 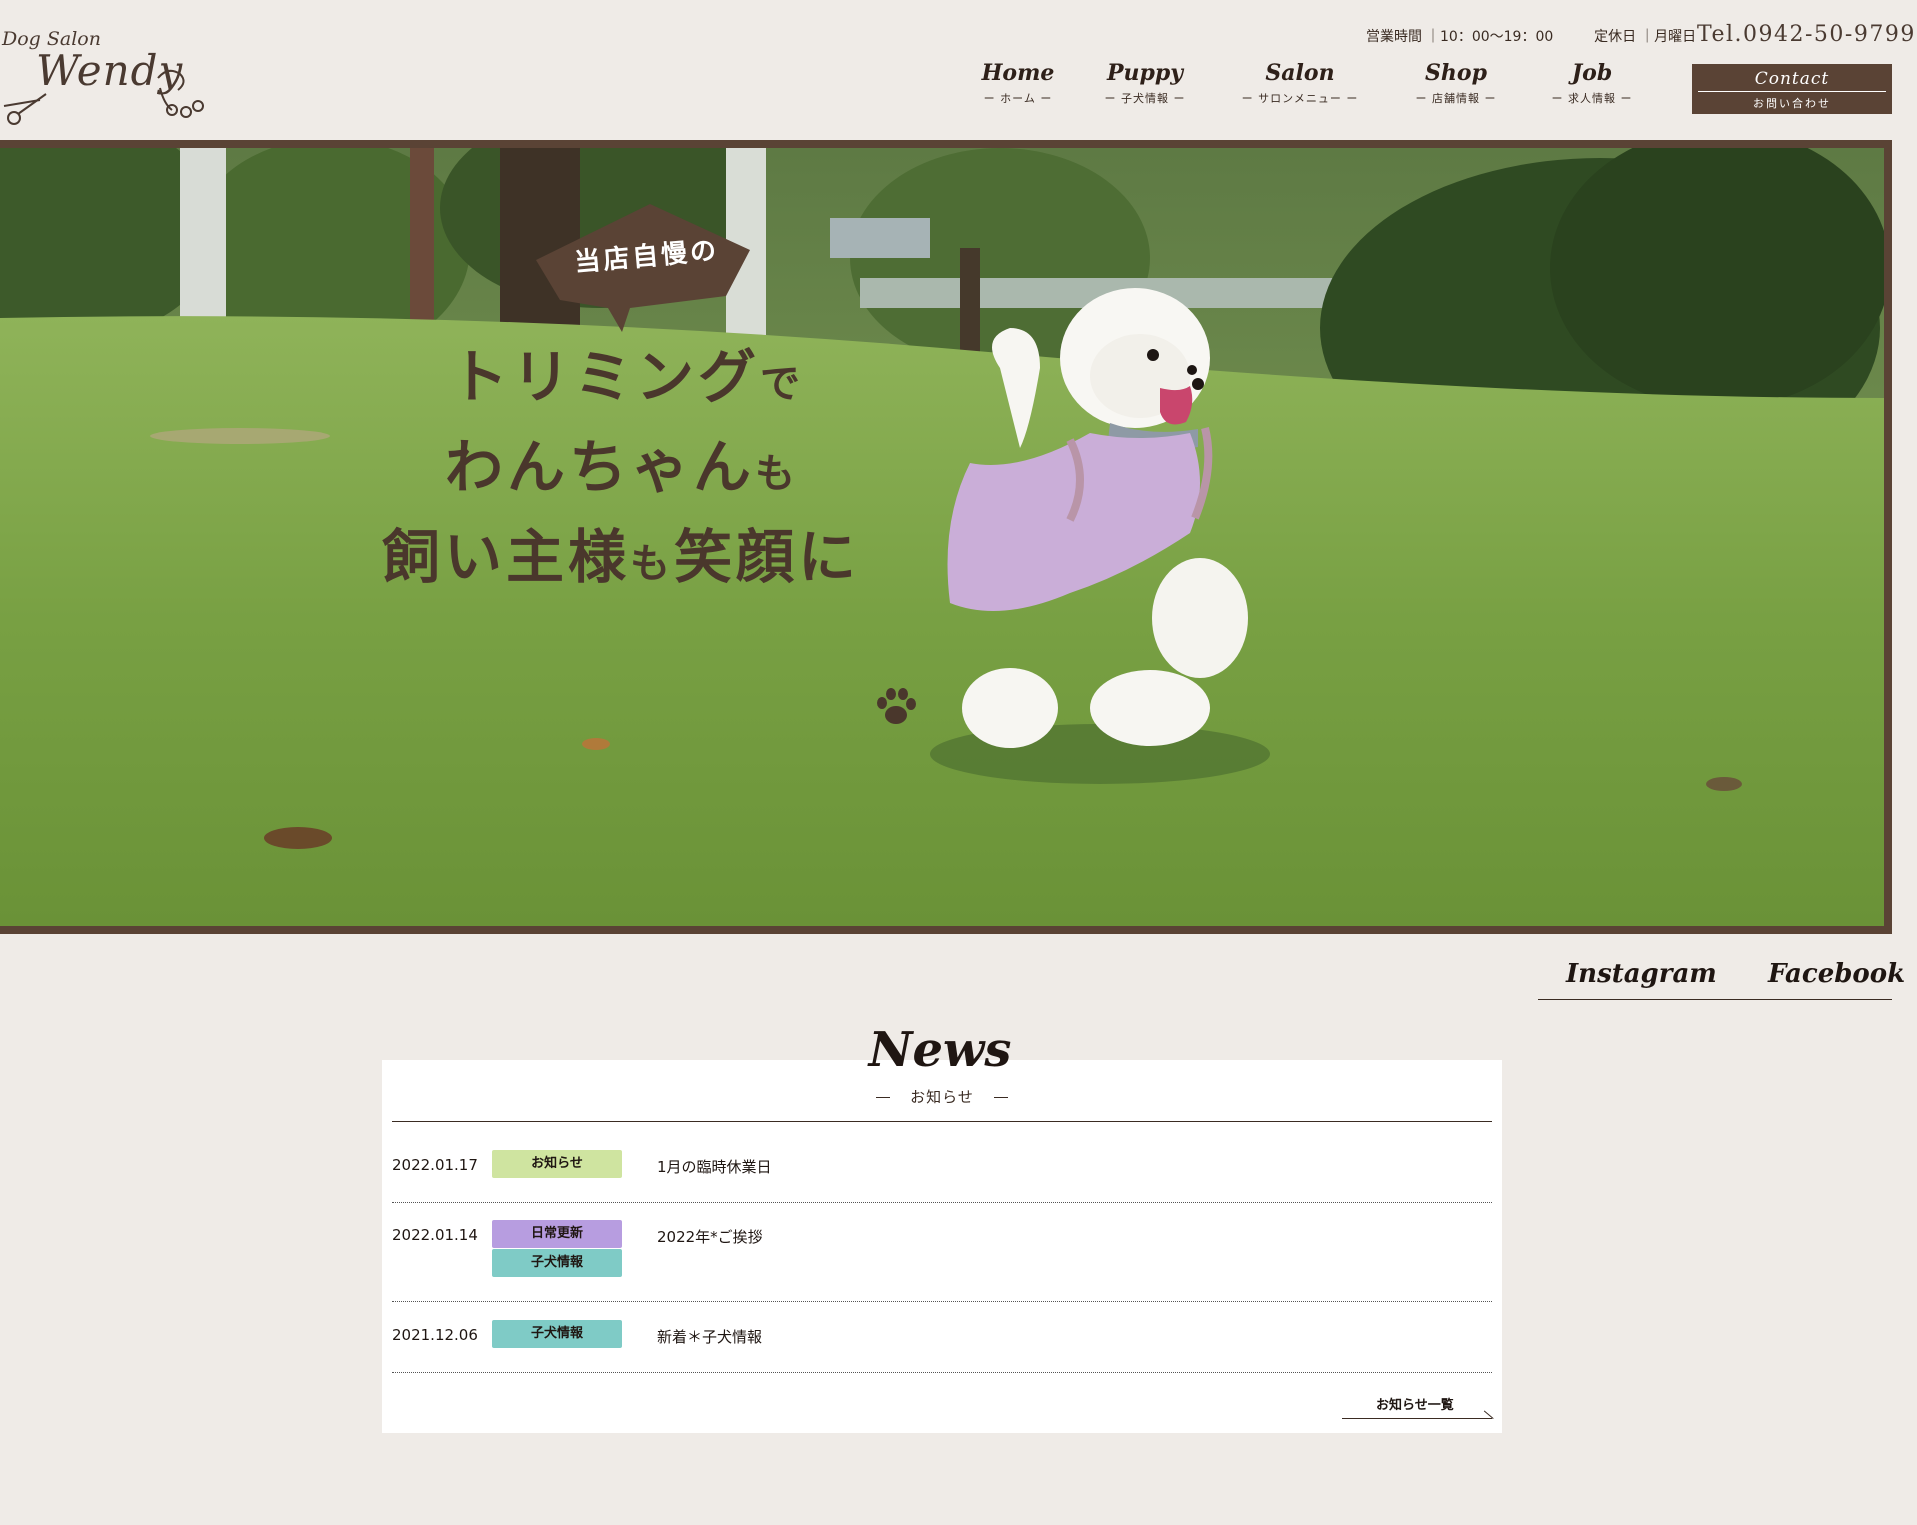 I want to click on nav-home-sub: ー ホーム ー, so click(x=1018, y=98).